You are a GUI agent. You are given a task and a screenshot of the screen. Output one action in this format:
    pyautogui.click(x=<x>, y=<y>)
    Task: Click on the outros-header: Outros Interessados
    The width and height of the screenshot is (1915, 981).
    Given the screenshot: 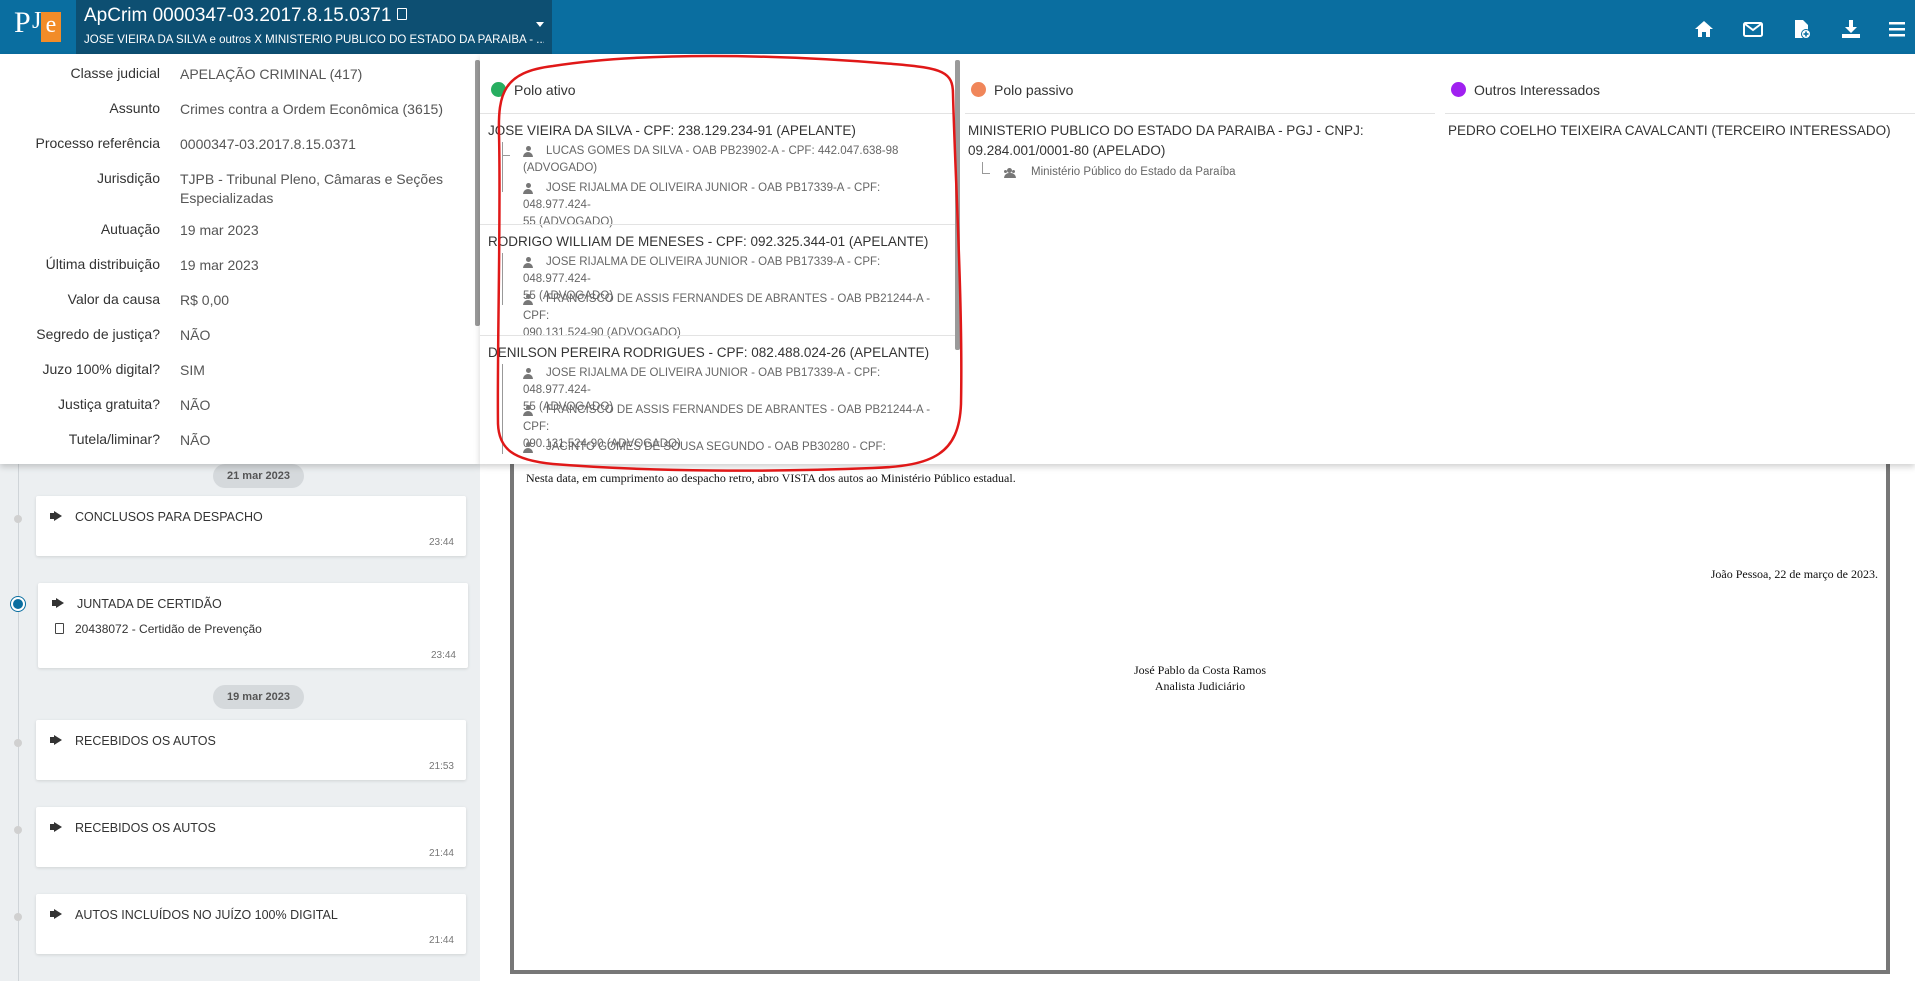 What is the action you would take?
    pyautogui.click(x=1526, y=90)
    